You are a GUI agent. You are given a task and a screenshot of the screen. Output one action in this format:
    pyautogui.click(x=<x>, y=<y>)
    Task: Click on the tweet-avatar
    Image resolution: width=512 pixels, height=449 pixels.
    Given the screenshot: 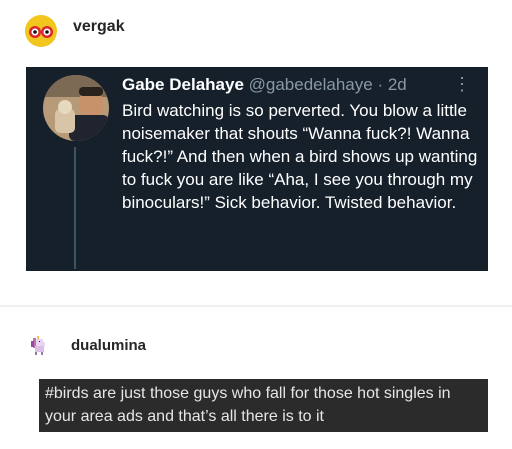 What is the action you would take?
    pyautogui.click(x=76, y=108)
    